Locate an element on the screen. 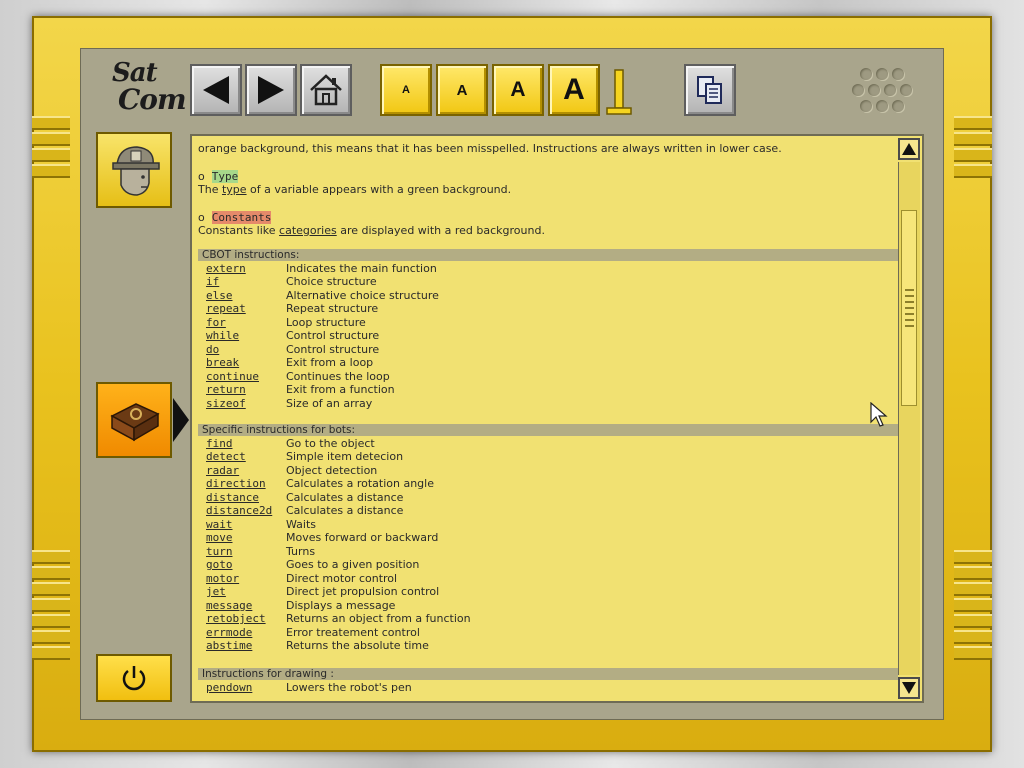  forward-button is located at coordinates (271, 90).